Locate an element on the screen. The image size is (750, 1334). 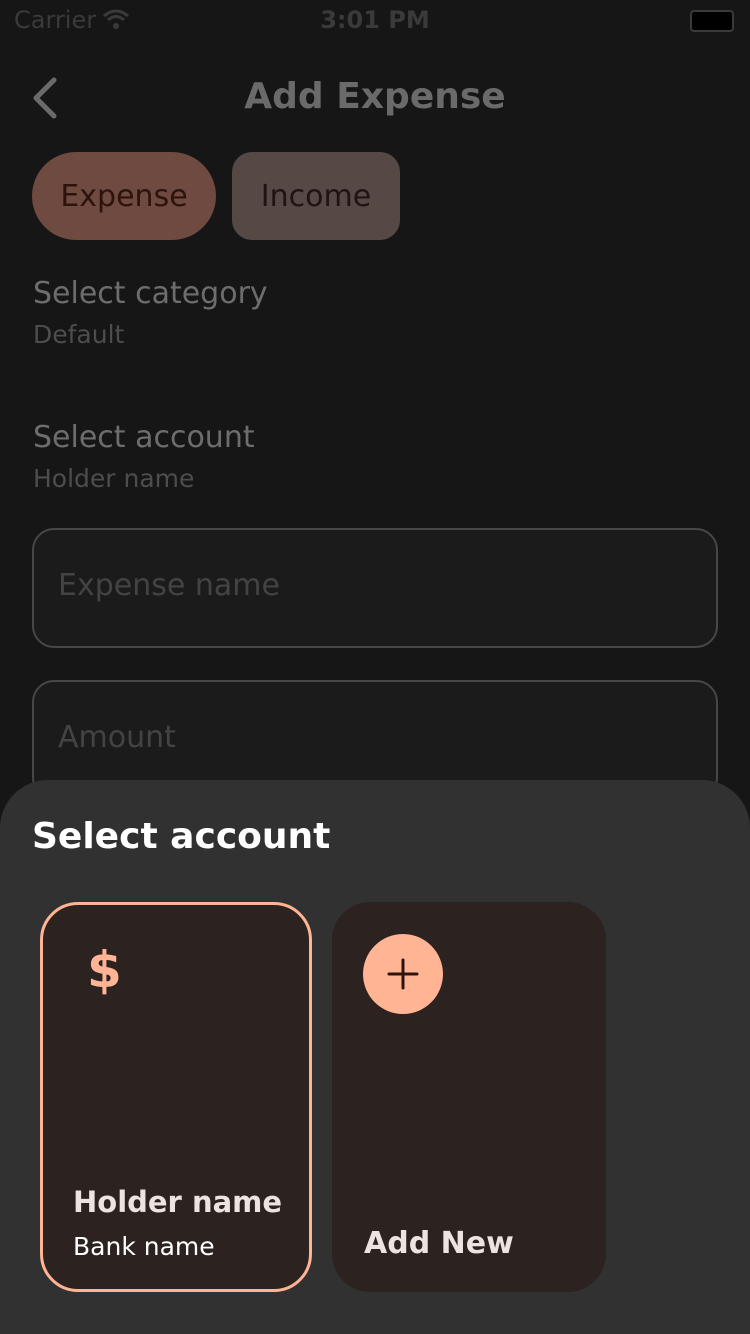
account-bank-name: Bank name is located at coordinates (144, 1246).